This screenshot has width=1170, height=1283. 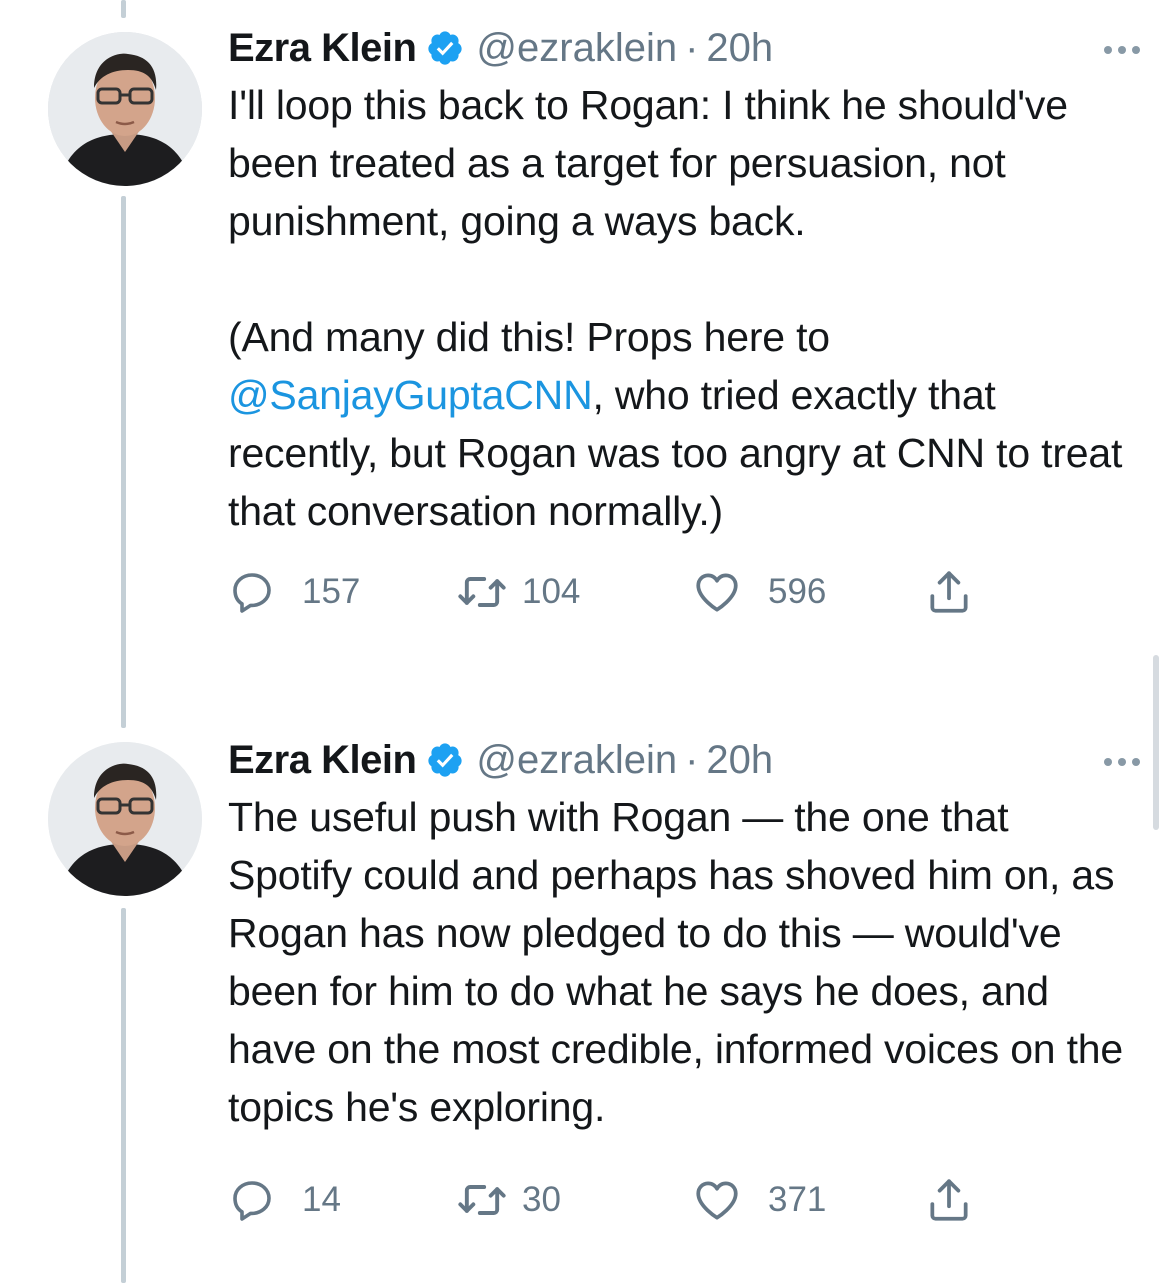 I want to click on reply-button: 14, so click(x=284, y=1200).